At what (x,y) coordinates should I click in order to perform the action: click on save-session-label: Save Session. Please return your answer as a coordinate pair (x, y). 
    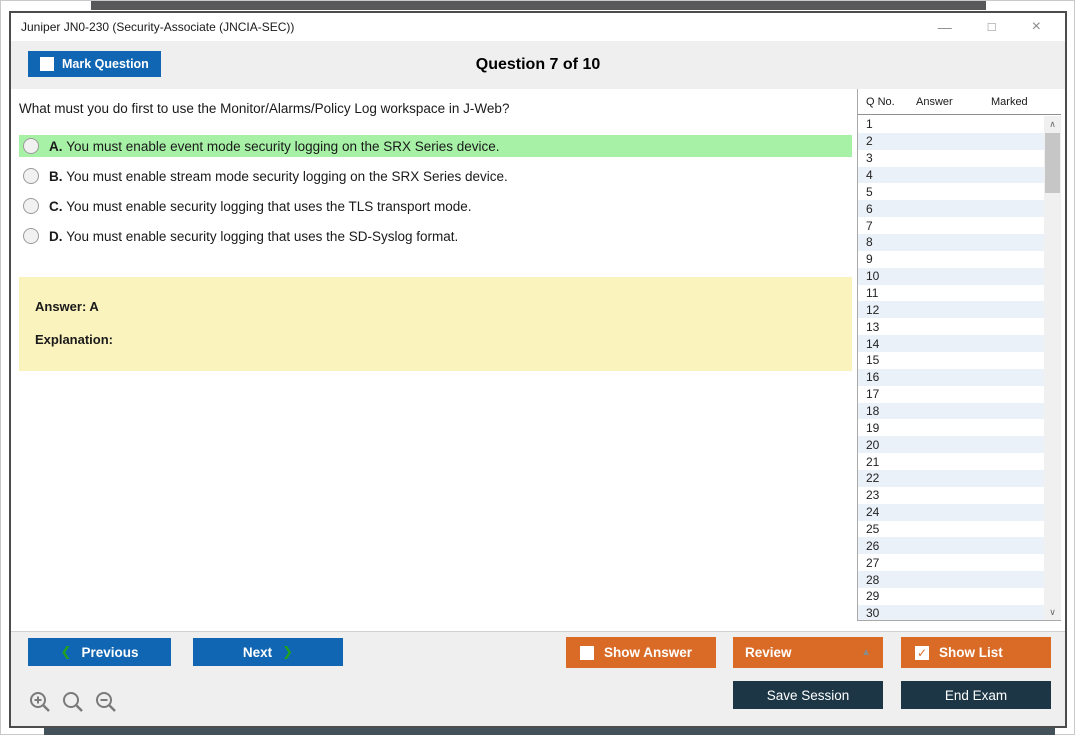
    Looking at the image, I should click on (808, 695).